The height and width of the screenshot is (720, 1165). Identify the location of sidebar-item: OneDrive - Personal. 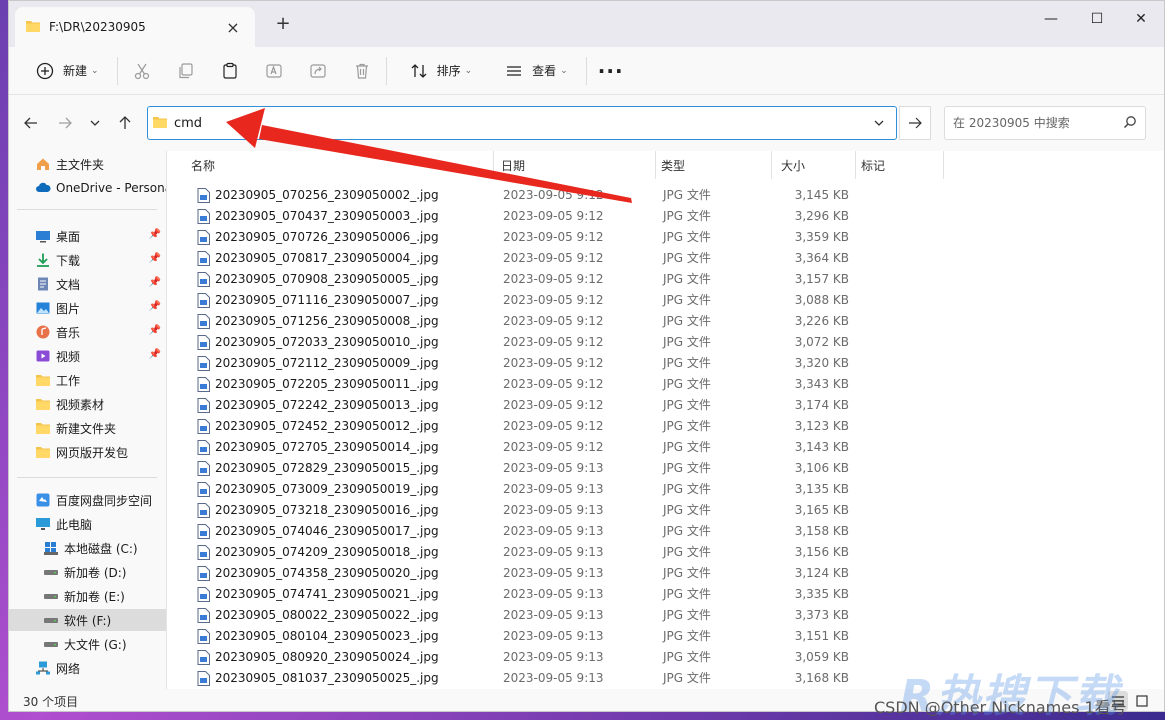
(87, 188).